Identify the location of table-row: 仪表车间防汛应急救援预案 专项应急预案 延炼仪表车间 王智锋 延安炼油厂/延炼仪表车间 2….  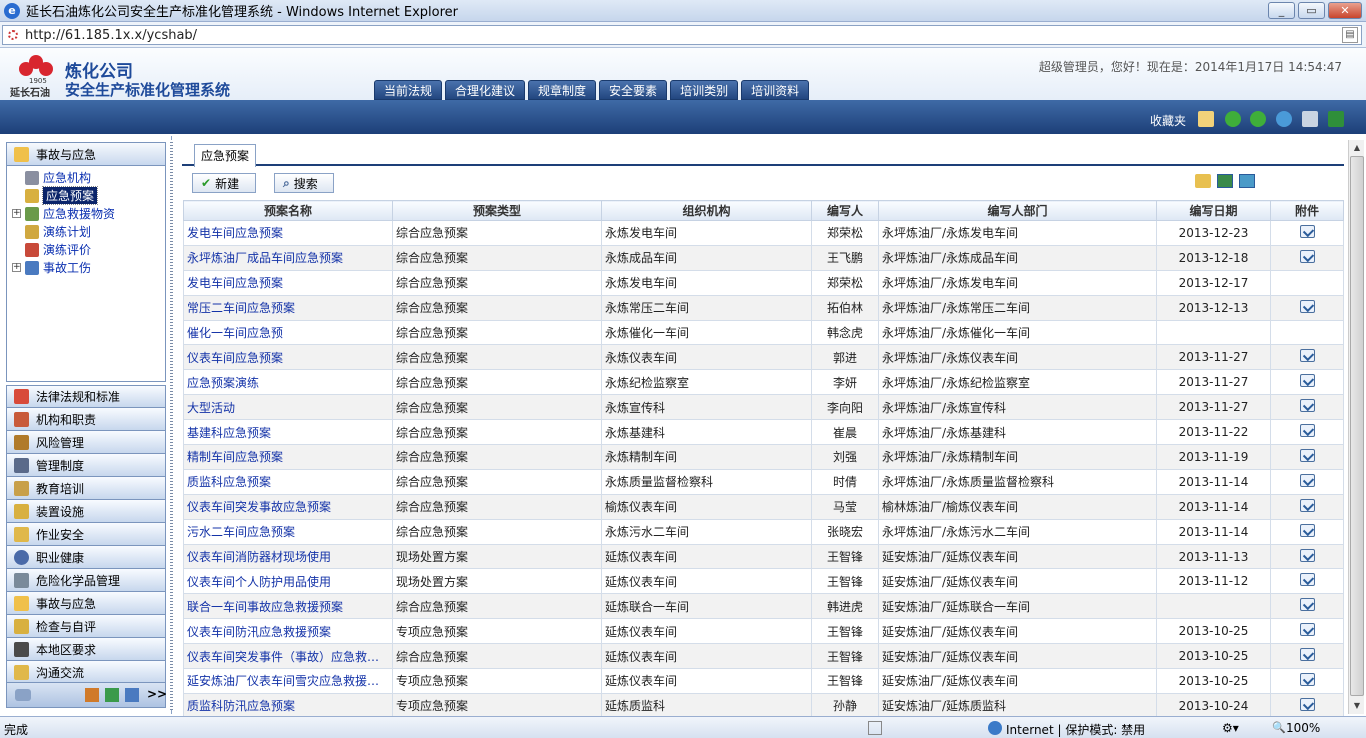
(763, 631).